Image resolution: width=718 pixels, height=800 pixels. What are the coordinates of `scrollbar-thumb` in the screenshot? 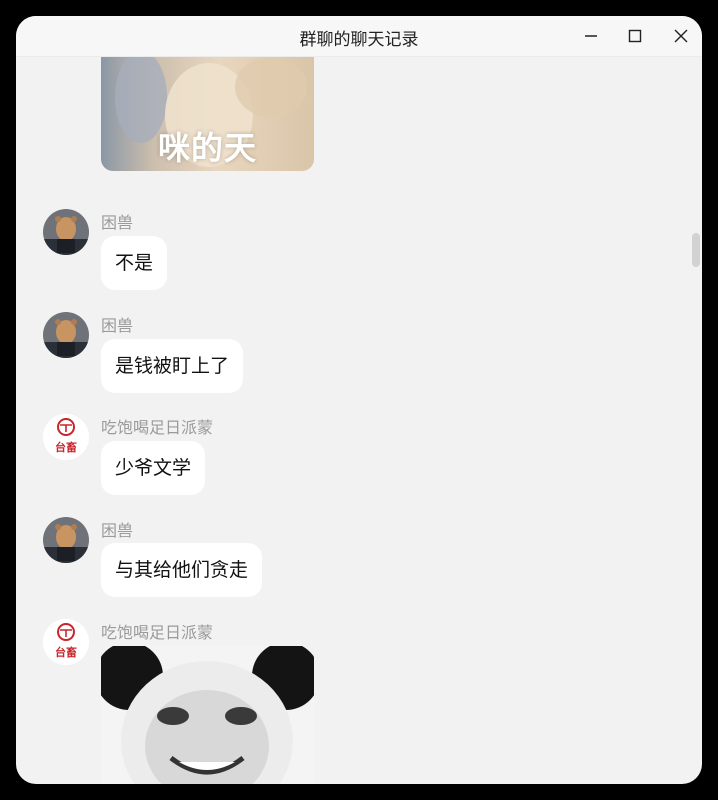 It's located at (696, 250).